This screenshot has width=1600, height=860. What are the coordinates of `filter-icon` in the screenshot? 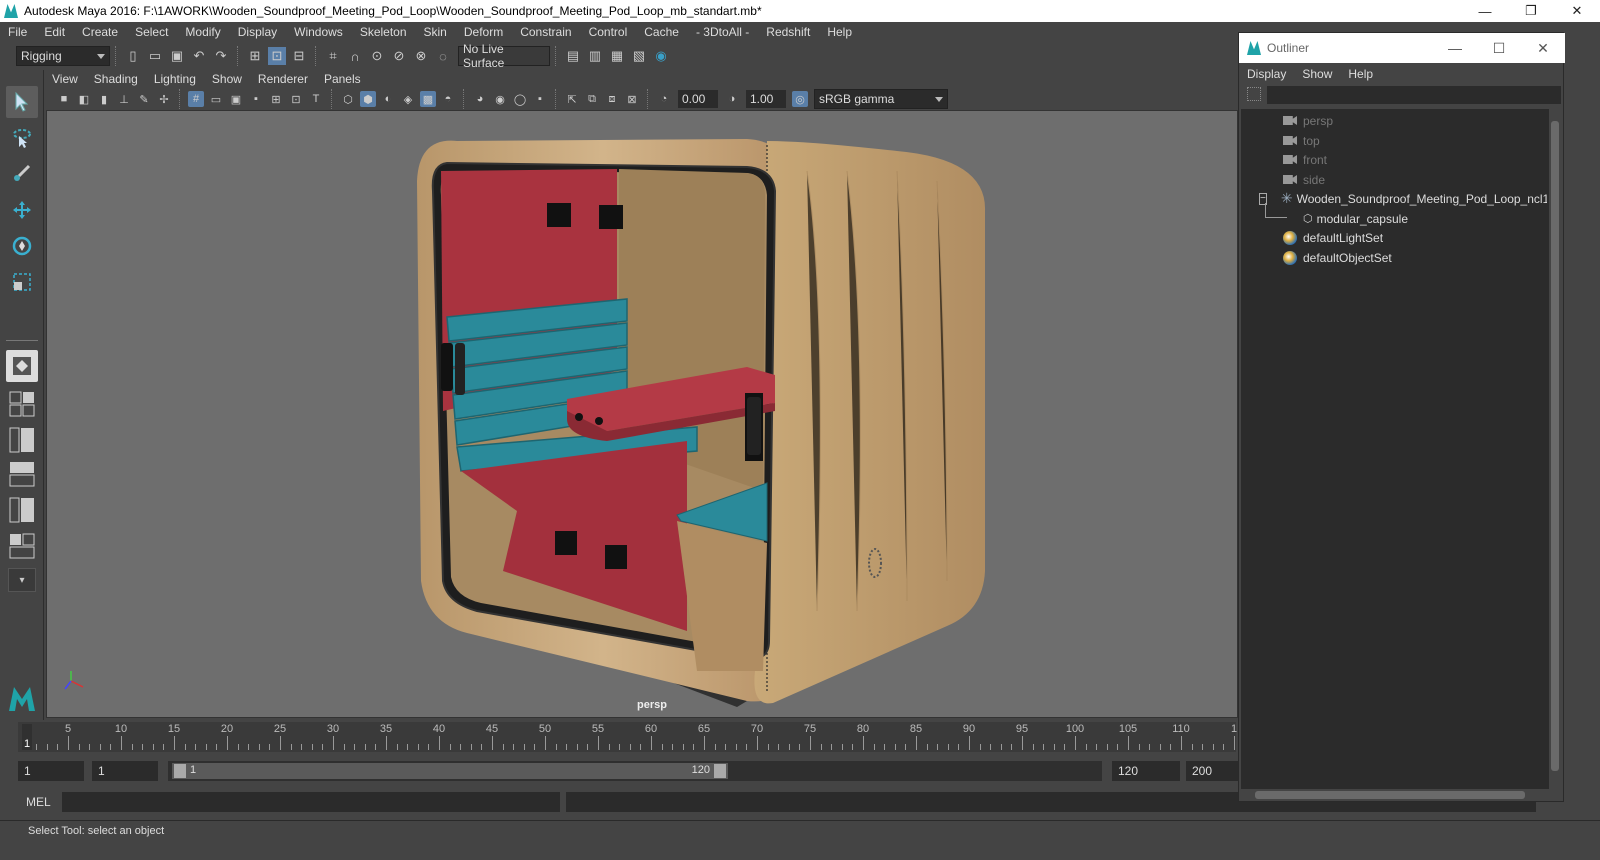 It's located at (1254, 94).